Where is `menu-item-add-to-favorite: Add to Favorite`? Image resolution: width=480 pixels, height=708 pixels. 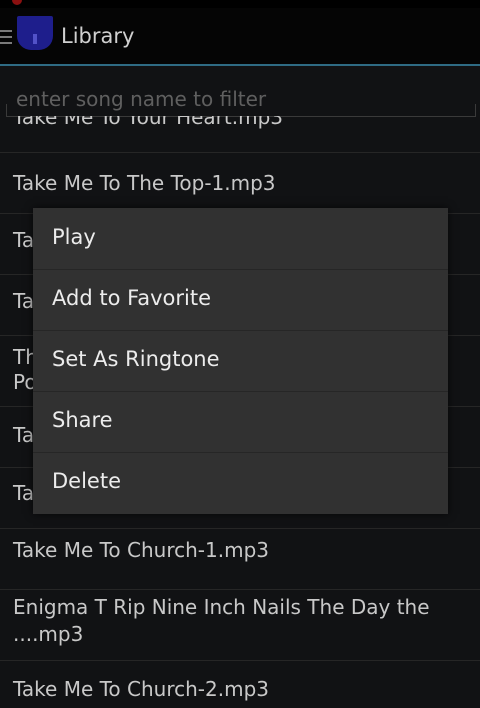 menu-item-add-to-favorite: Add to Favorite is located at coordinates (240, 300).